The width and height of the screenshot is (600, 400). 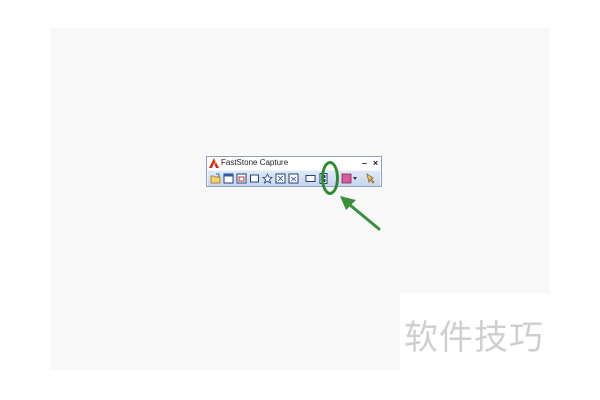 What do you see at coordinates (280, 178) in the screenshot?
I see `capture-full-screen-icon` at bounding box center [280, 178].